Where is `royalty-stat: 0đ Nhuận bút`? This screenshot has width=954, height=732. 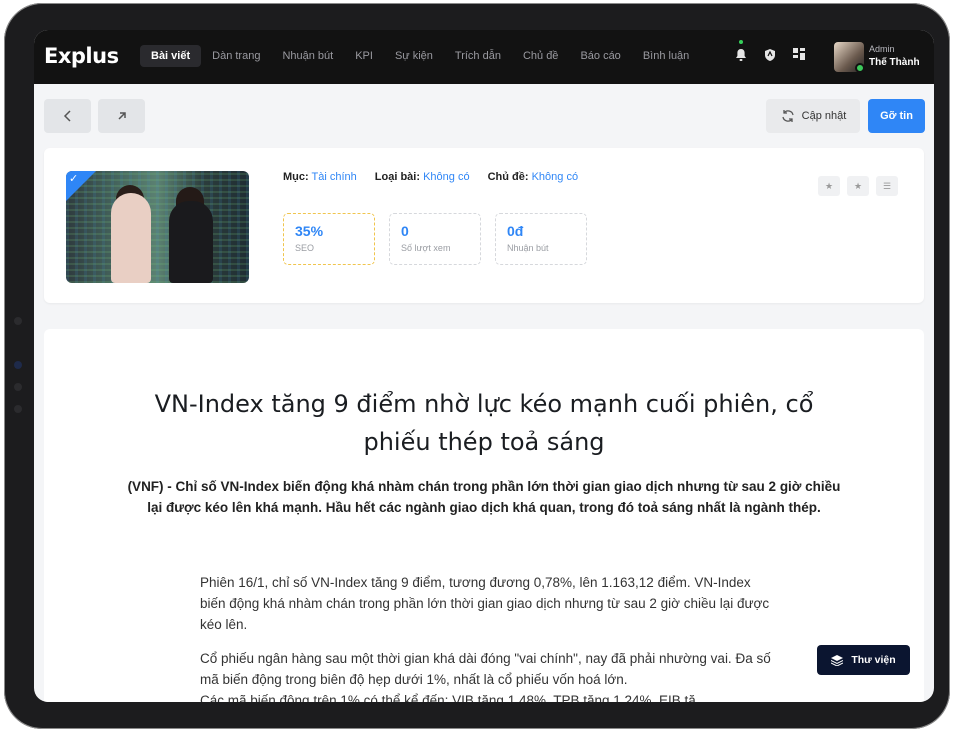
royalty-stat: 0đ Nhuận bút is located at coordinates (541, 239).